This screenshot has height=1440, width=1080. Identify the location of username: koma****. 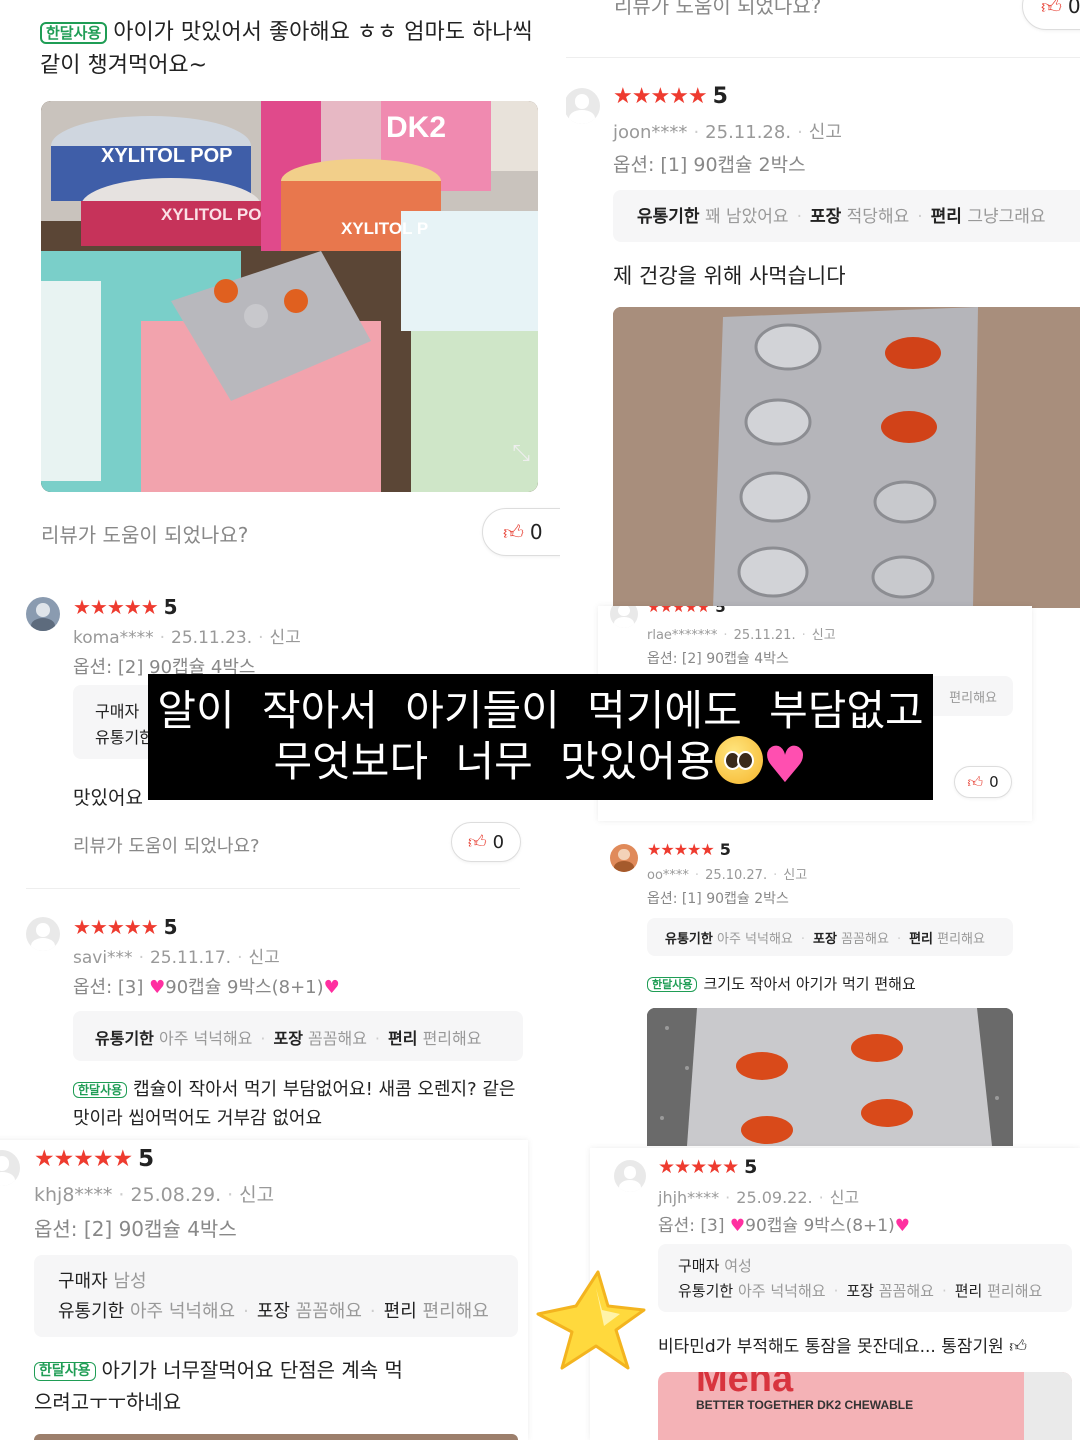
(113, 638).